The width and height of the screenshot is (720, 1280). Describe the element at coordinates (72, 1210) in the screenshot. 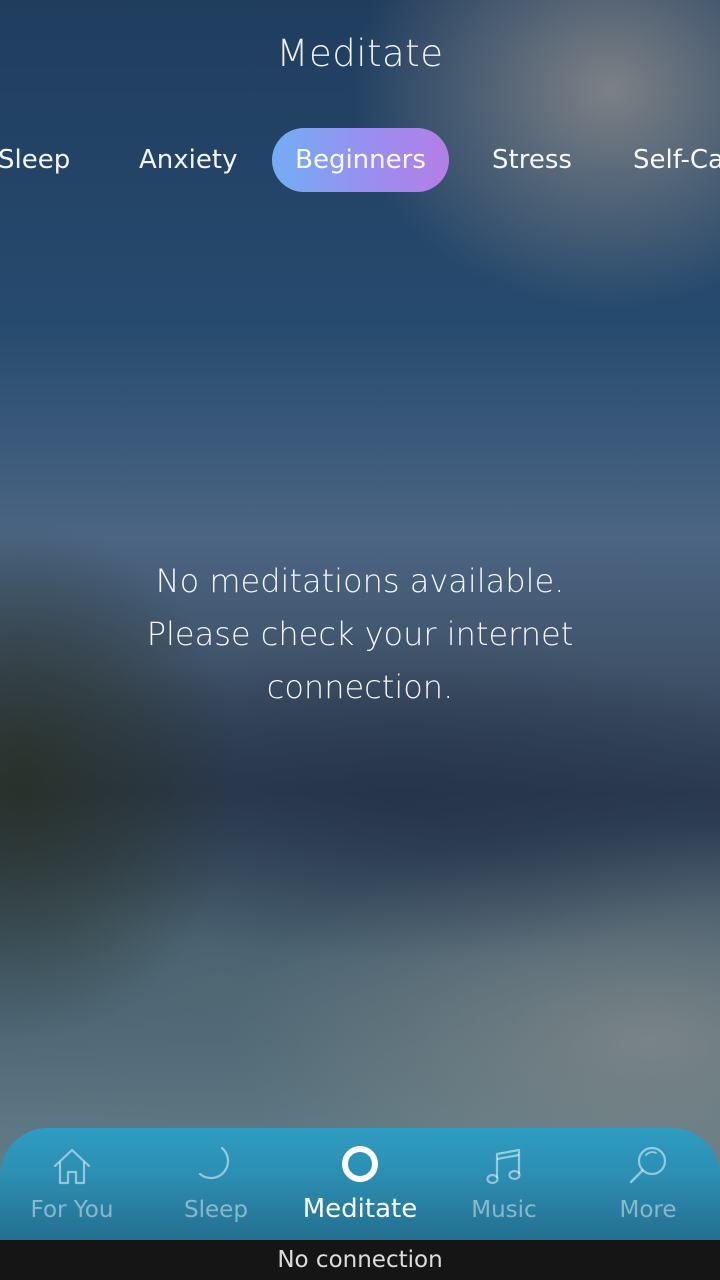

I see `nav-label: For You` at that location.